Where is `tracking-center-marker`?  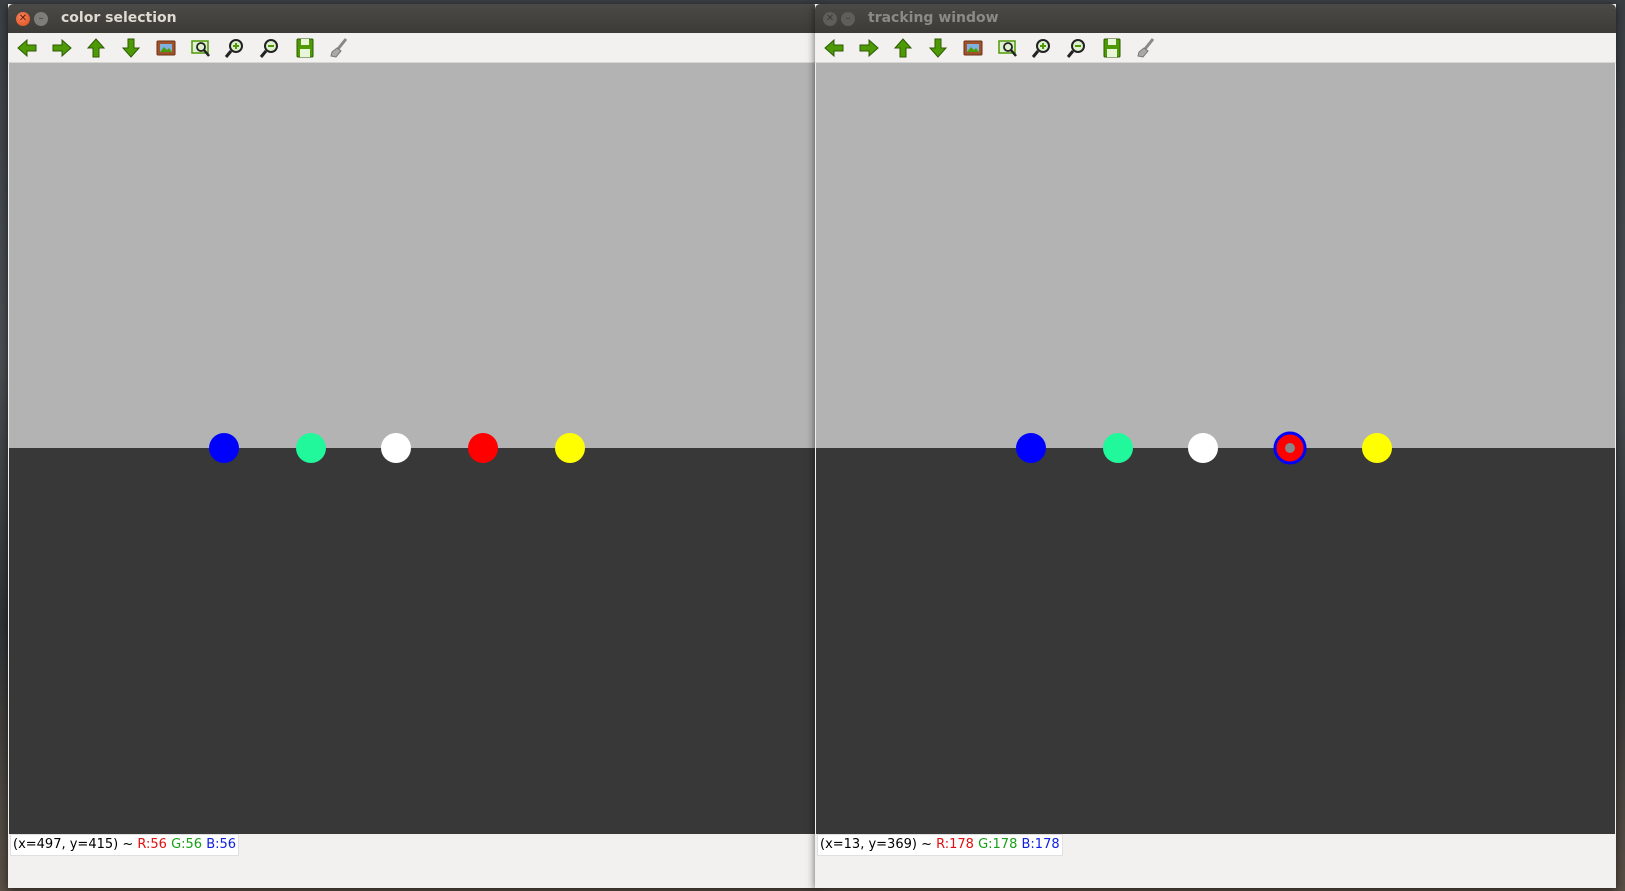
tracking-center-marker is located at coordinates (1290, 448).